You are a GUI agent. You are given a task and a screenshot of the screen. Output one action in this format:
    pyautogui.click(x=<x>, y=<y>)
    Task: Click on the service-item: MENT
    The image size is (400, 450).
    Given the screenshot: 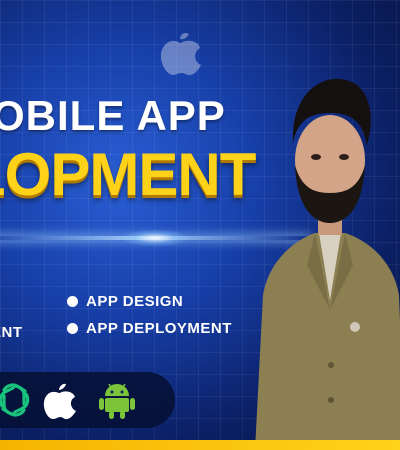 What is the action you would take?
    pyautogui.click(x=11, y=332)
    